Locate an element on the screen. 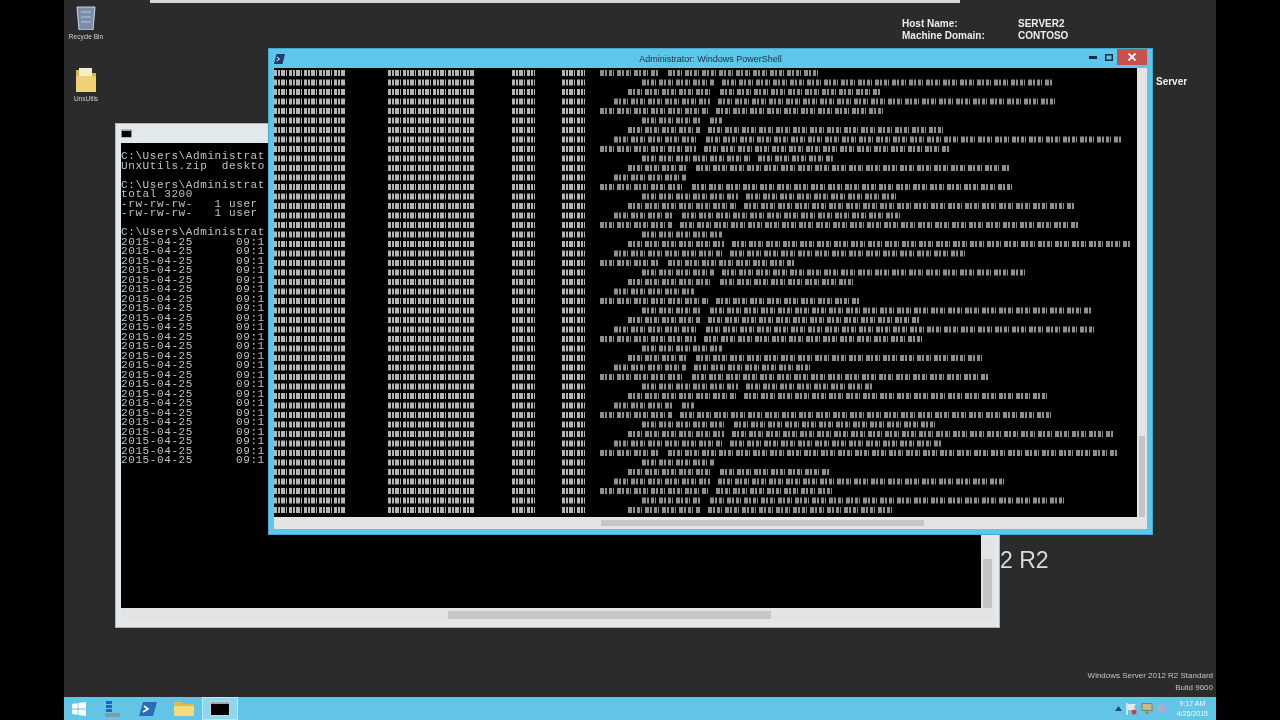 Image resolution: width=1280 pixels, height=720 pixels. close-button is located at coordinates (1132, 57).